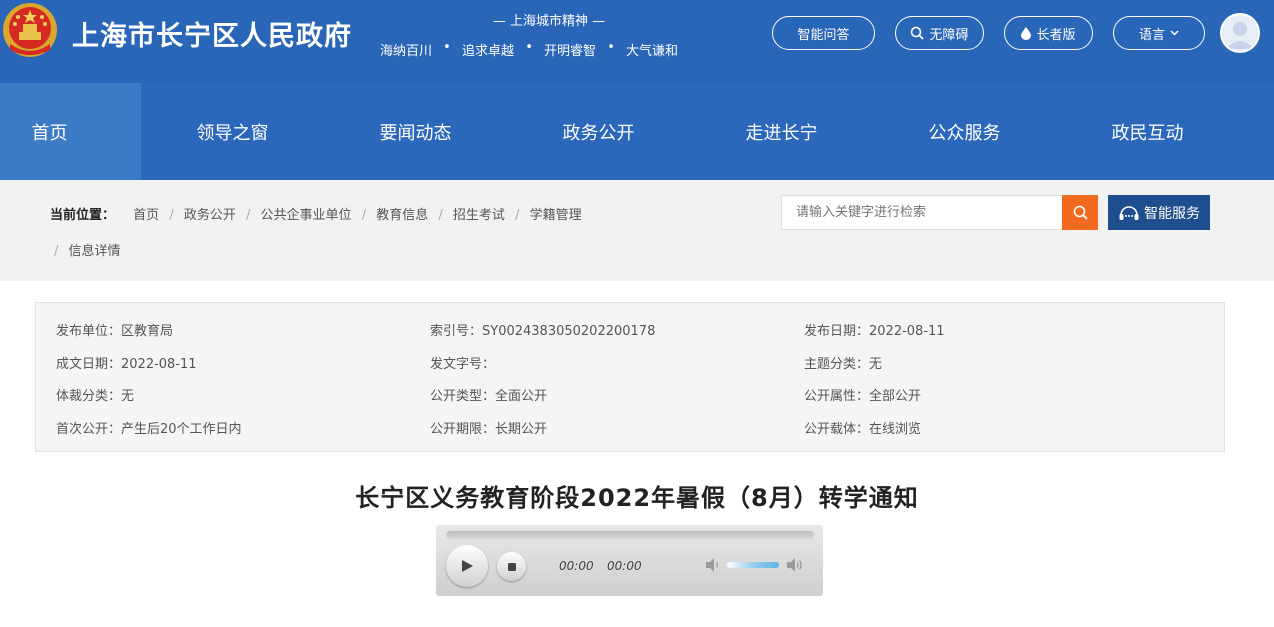  What do you see at coordinates (146, 215) in the screenshot?
I see `breadcrumb-item: 首页` at bounding box center [146, 215].